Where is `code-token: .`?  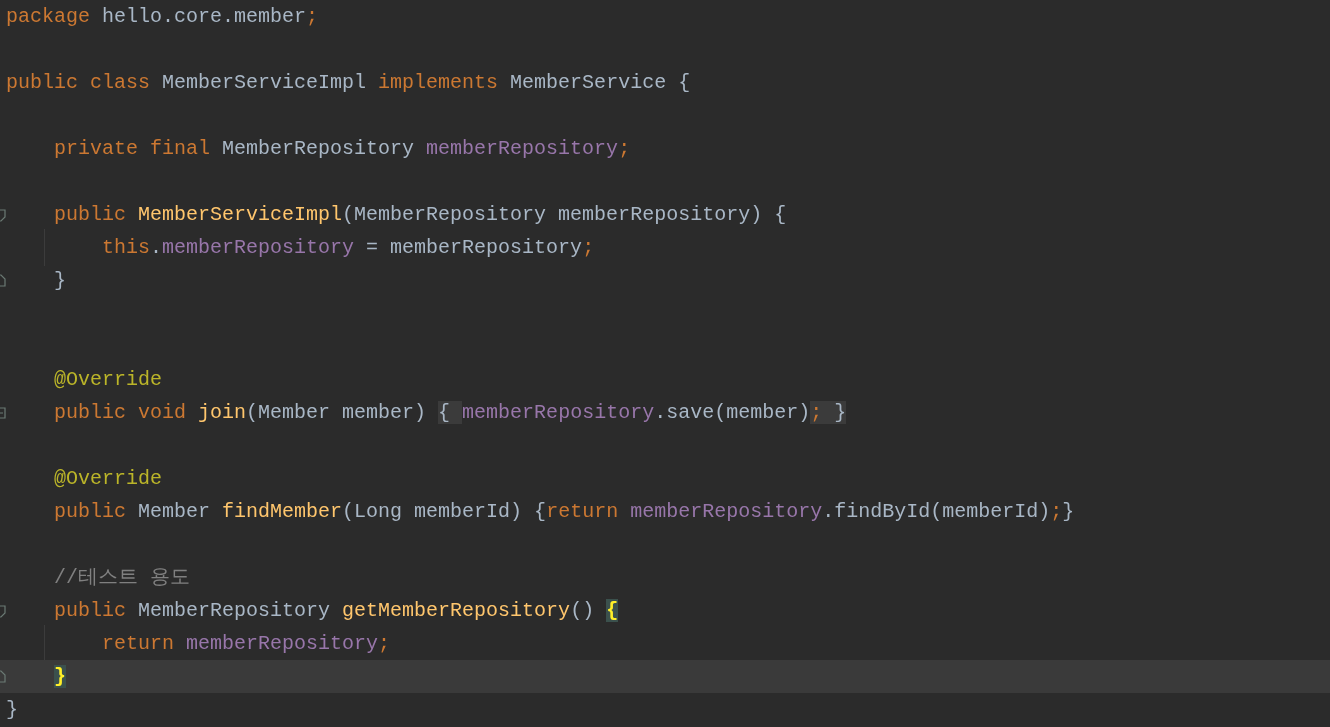
code-token: . is located at coordinates (156, 247).